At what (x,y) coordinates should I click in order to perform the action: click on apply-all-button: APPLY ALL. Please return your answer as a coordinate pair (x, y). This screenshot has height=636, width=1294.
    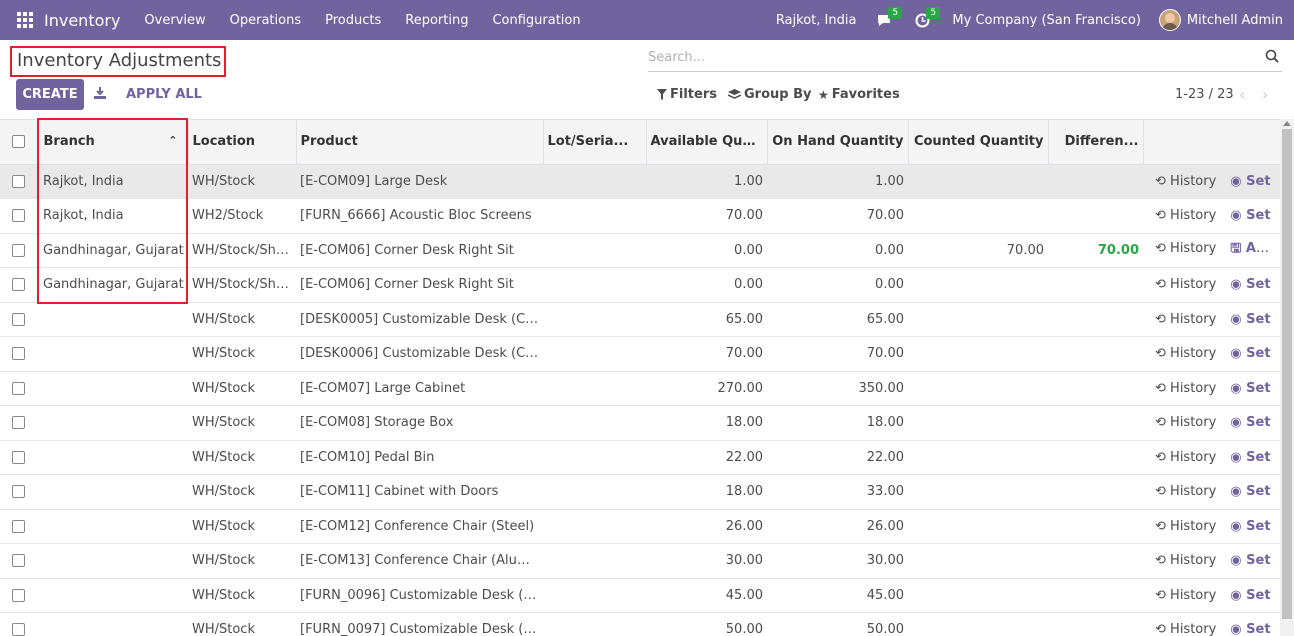
    Looking at the image, I should click on (164, 94).